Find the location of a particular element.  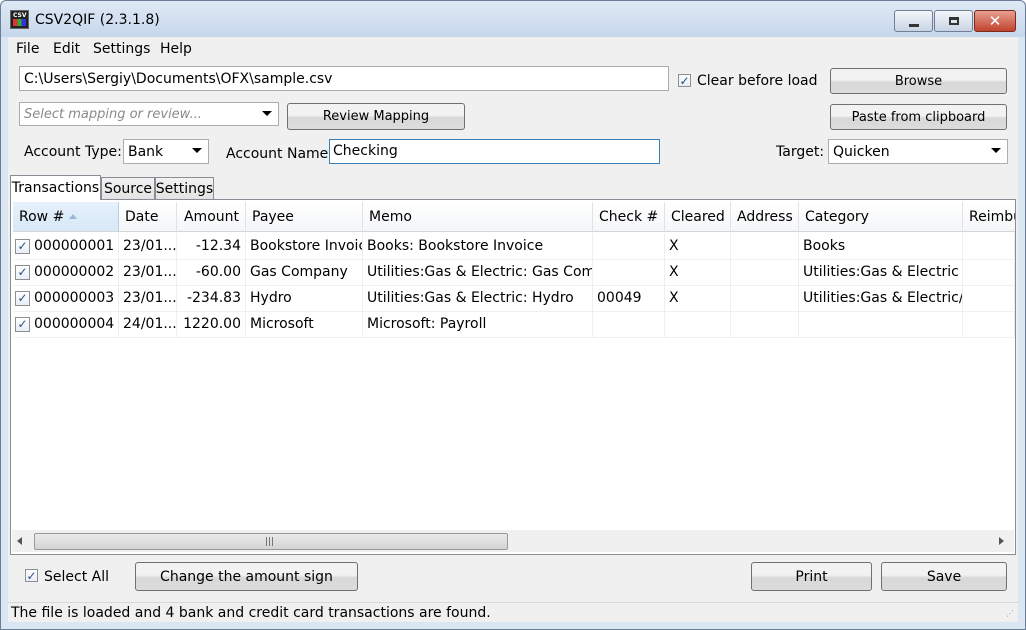

column-header-cleared: Cleared is located at coordinates (698, 217).